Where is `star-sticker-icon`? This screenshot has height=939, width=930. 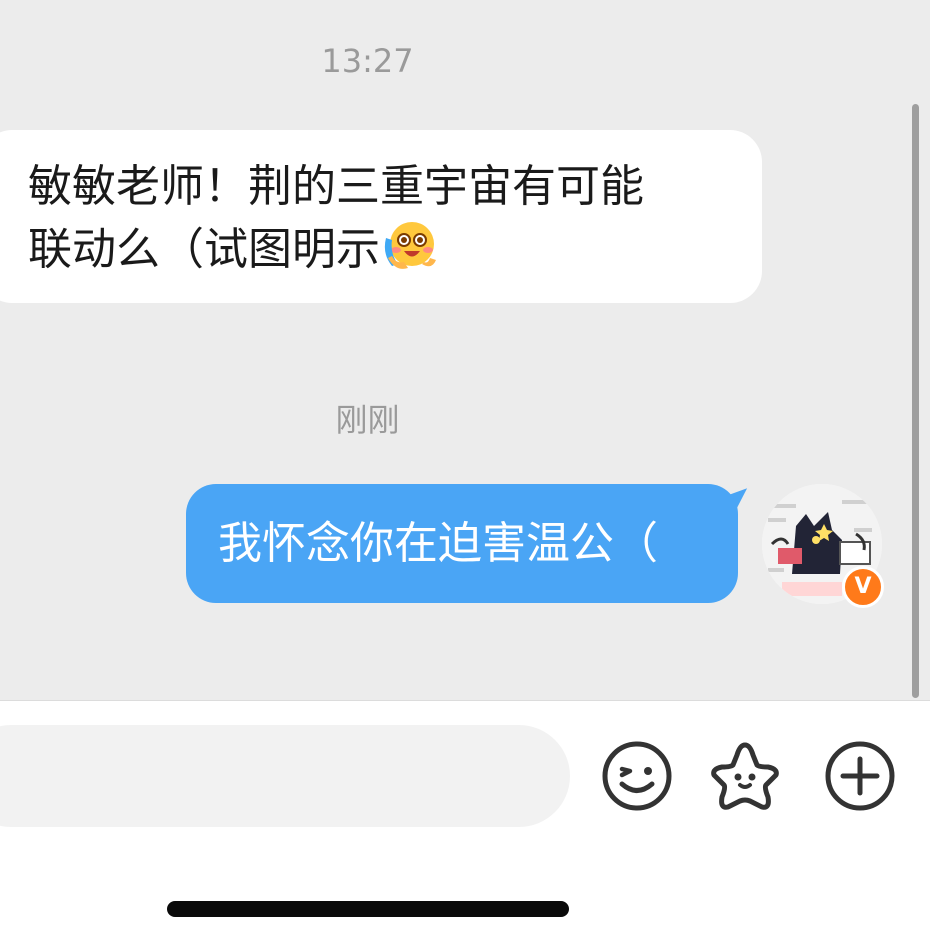 star-sticker-icon is located at coordinates (745, 776).